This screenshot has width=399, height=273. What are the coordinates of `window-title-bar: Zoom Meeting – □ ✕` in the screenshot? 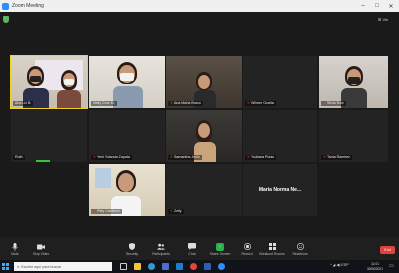 It's located at (199, 6).